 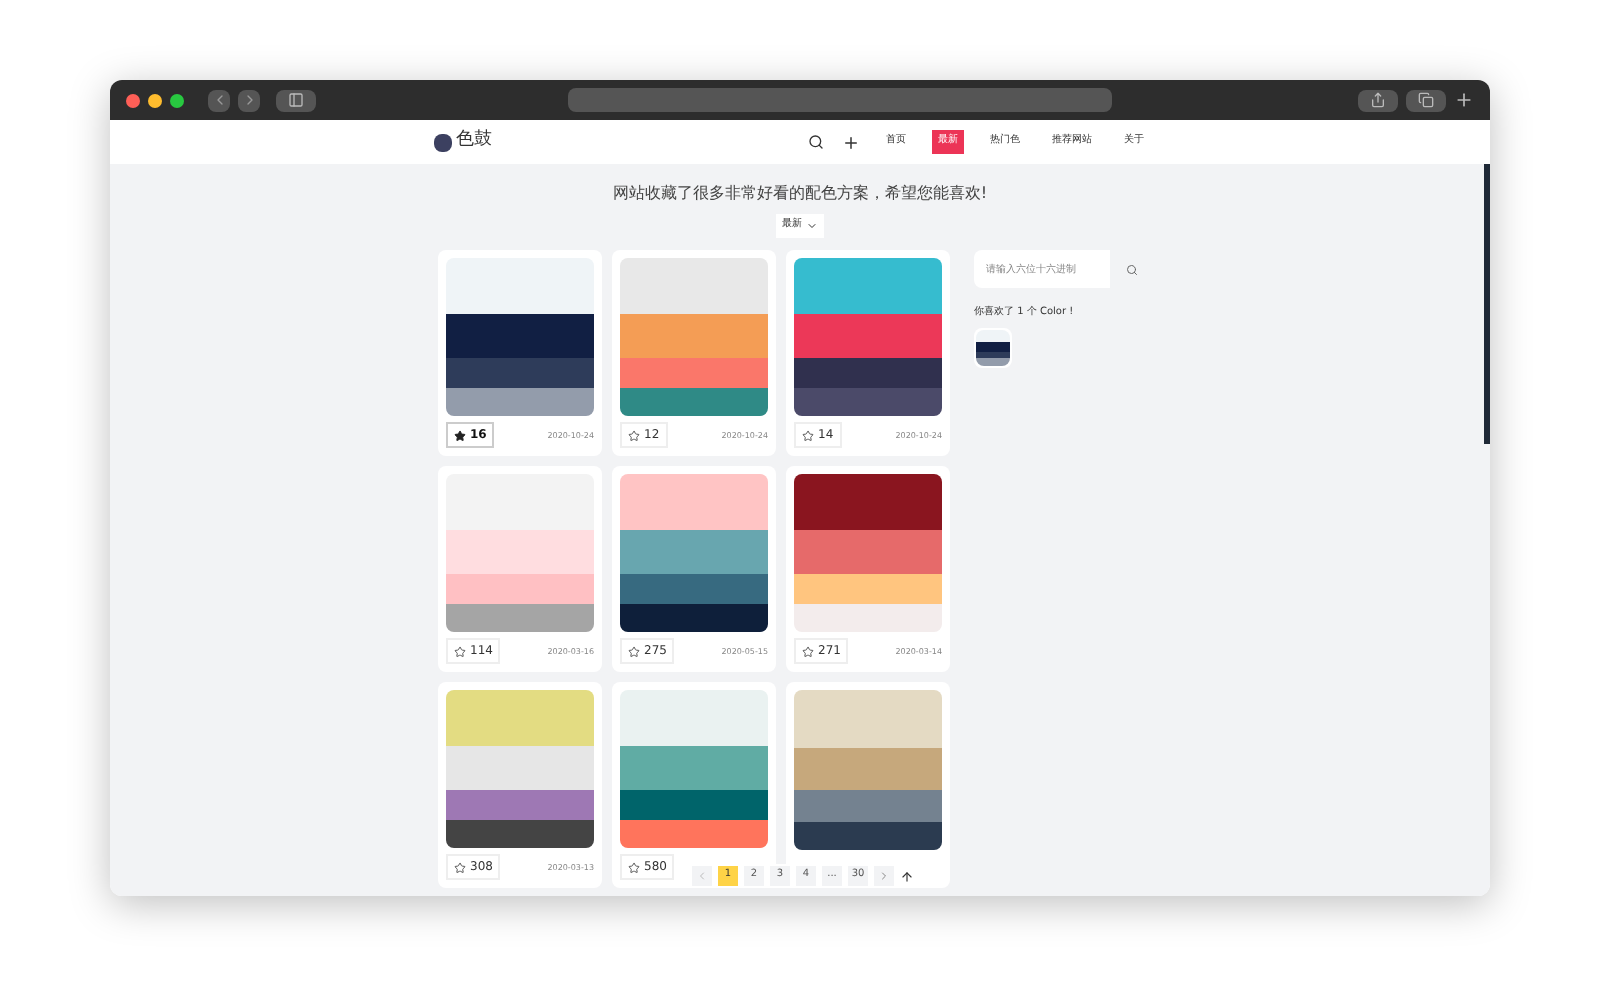 I want to click on add-icon, so click(x=851, y=142).